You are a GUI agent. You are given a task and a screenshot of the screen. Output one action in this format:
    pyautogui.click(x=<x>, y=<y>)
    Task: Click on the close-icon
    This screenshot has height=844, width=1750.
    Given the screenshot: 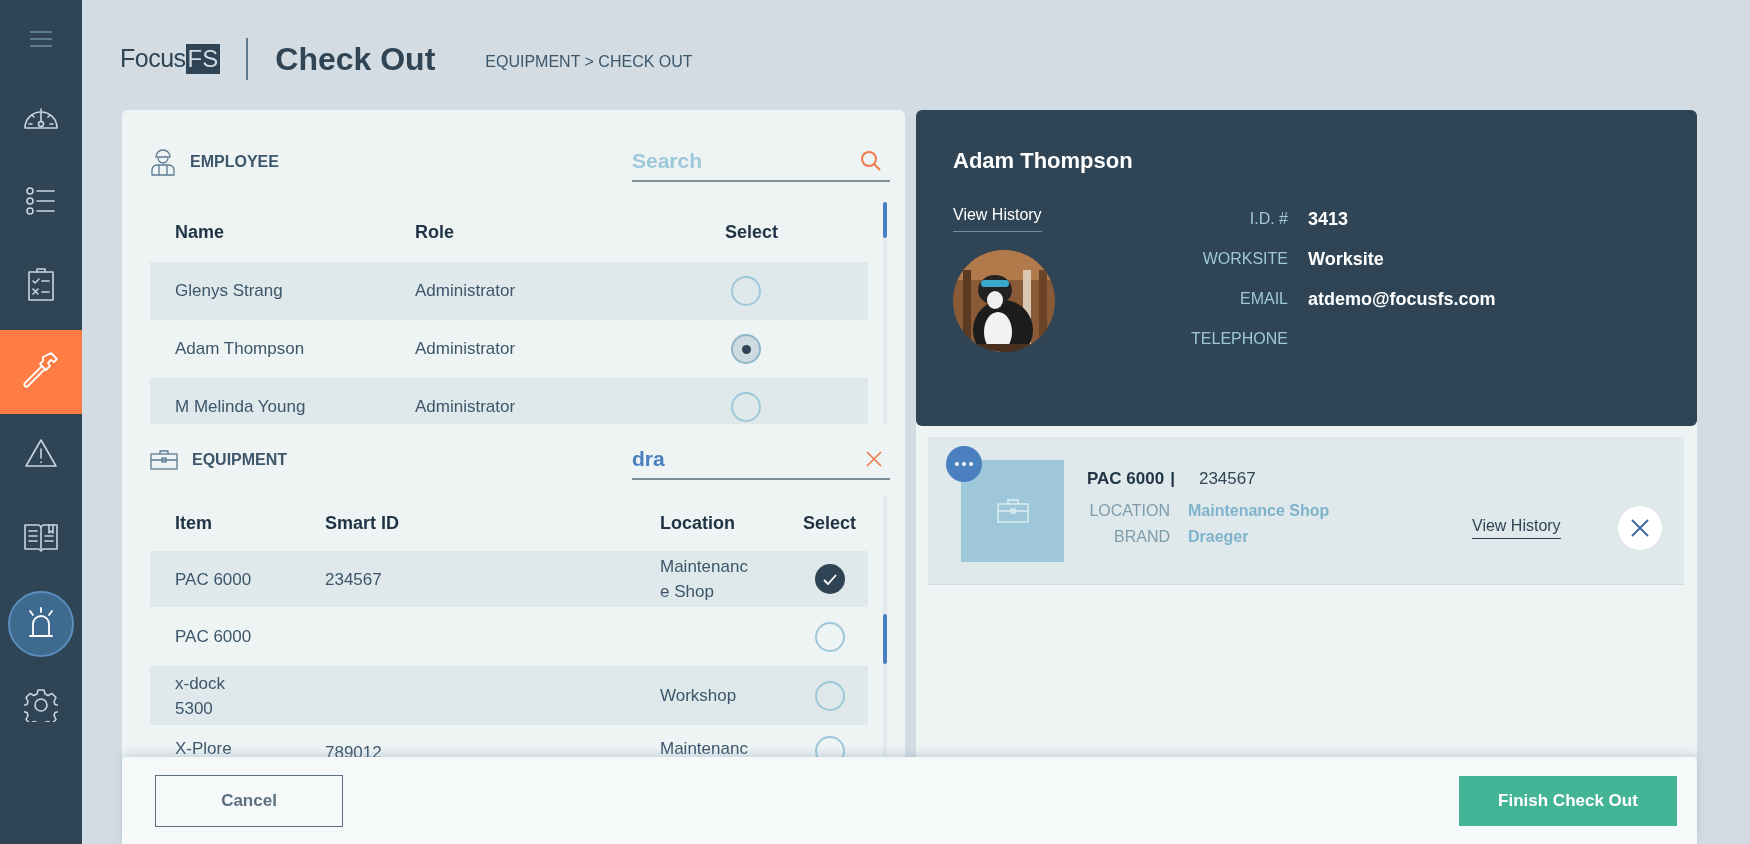 What is the action you would take?
    pyautogui.click(x=1639, y=528)
    